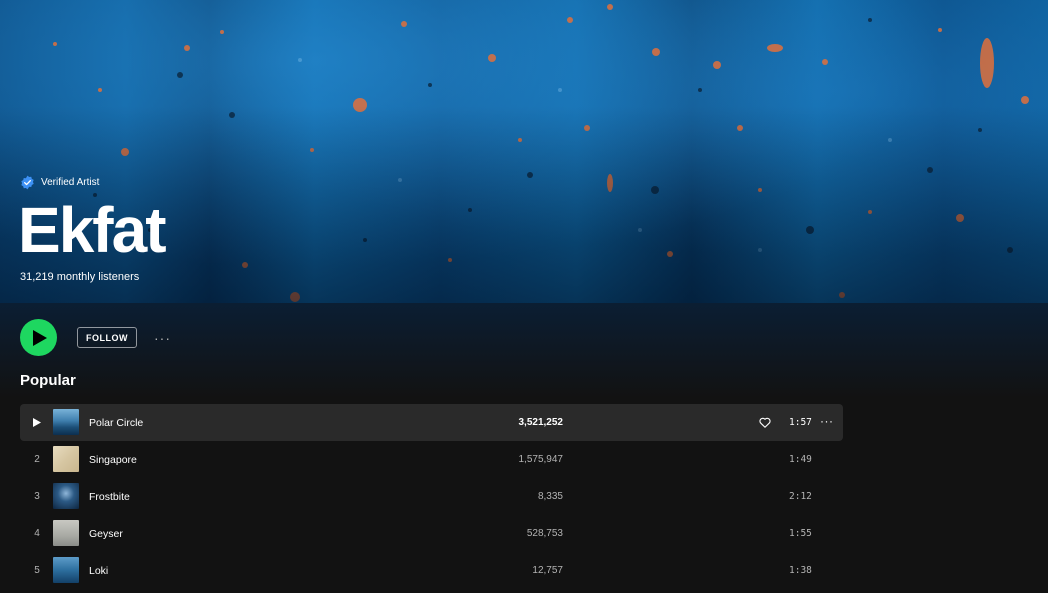  Describe the element at coordinates (765, 422) in the screenshot. I see `heart-icon` at that location.